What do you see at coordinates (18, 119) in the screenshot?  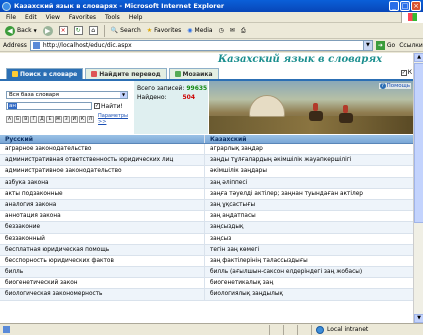 I see `alphabet-letter: Б` at bounding box center [18, 119].